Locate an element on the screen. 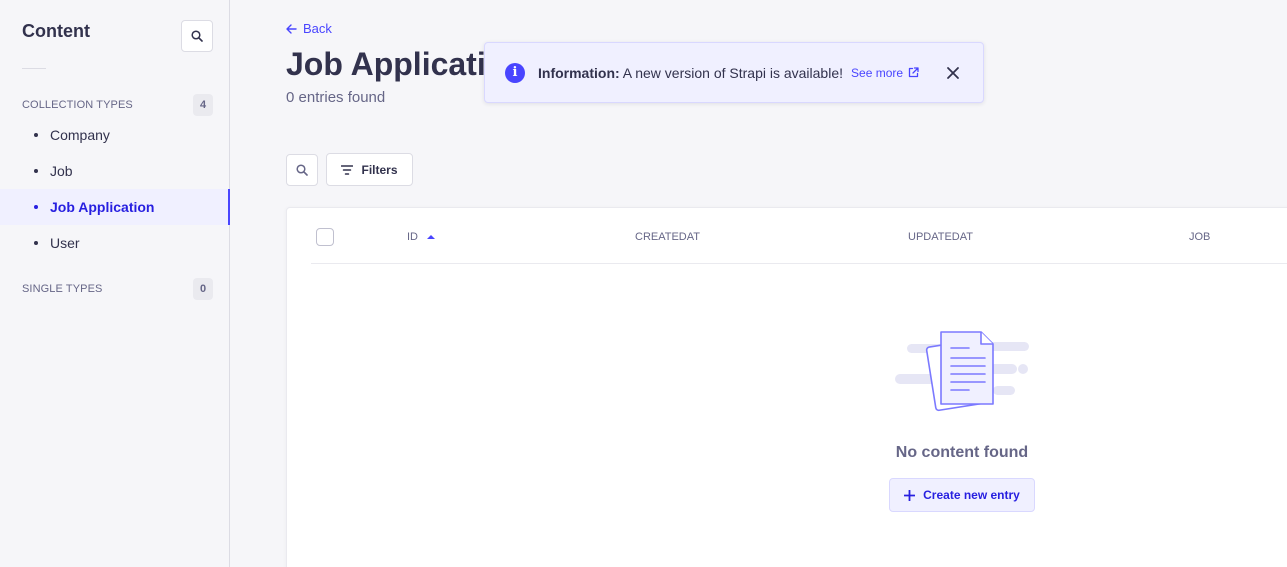 This screenshot has width=1287, height=567. create-new-entry-button: Create new entry is located at coordinates (962, 495).